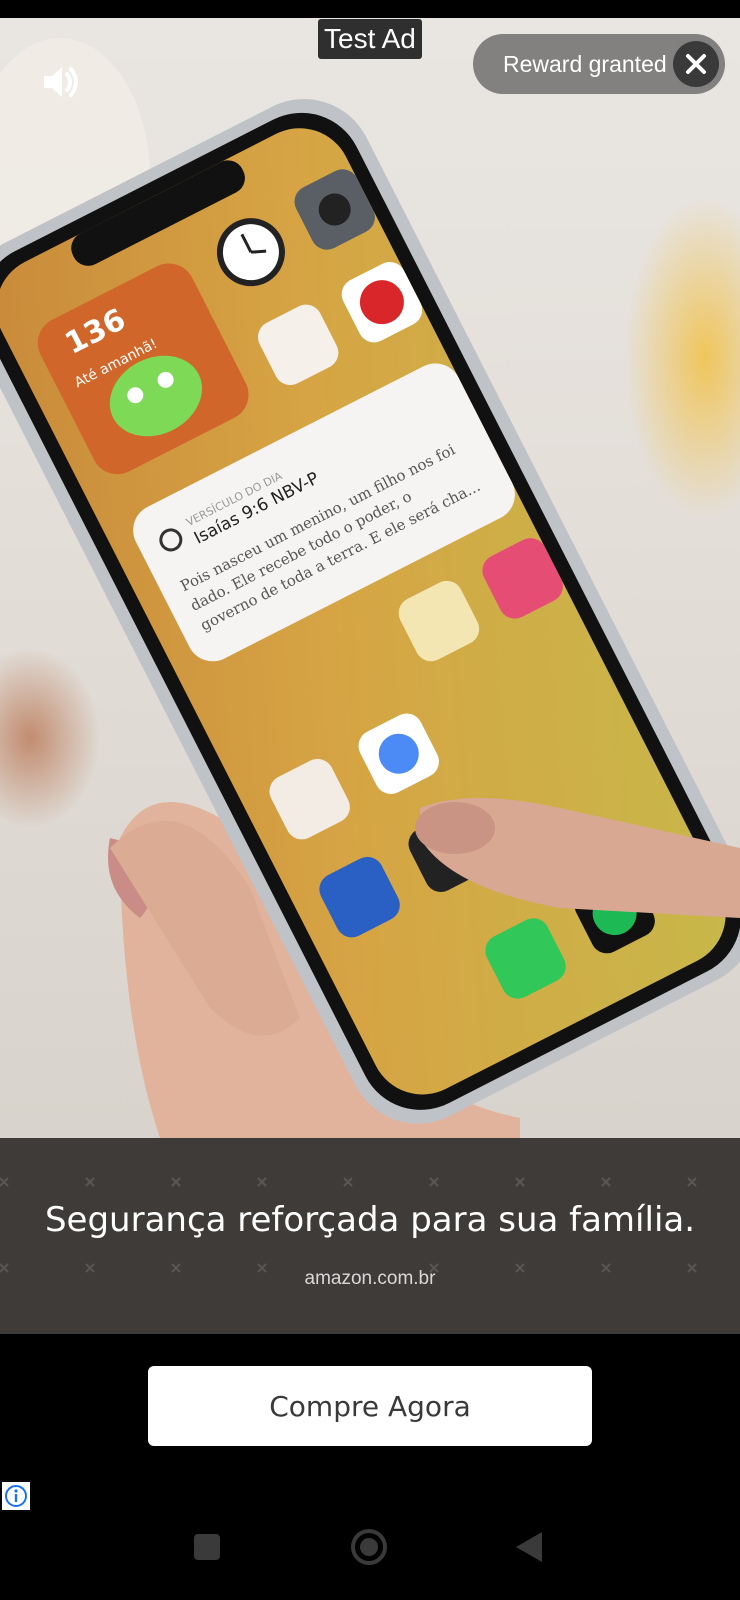 Image resolution: width=740 pixels, height=1600 pixels. I want to click on ad-headline: Segurança reforçada para sua família., so click(370, 1220).